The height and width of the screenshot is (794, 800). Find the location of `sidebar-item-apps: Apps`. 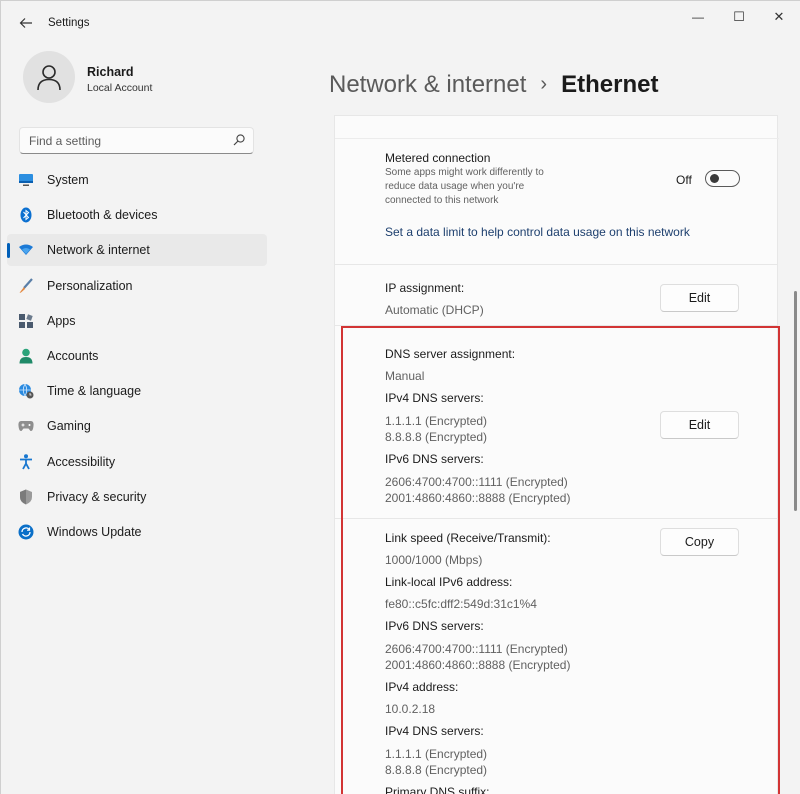

sidebar-item-apps: Apps is located at coordinates (137, 321).